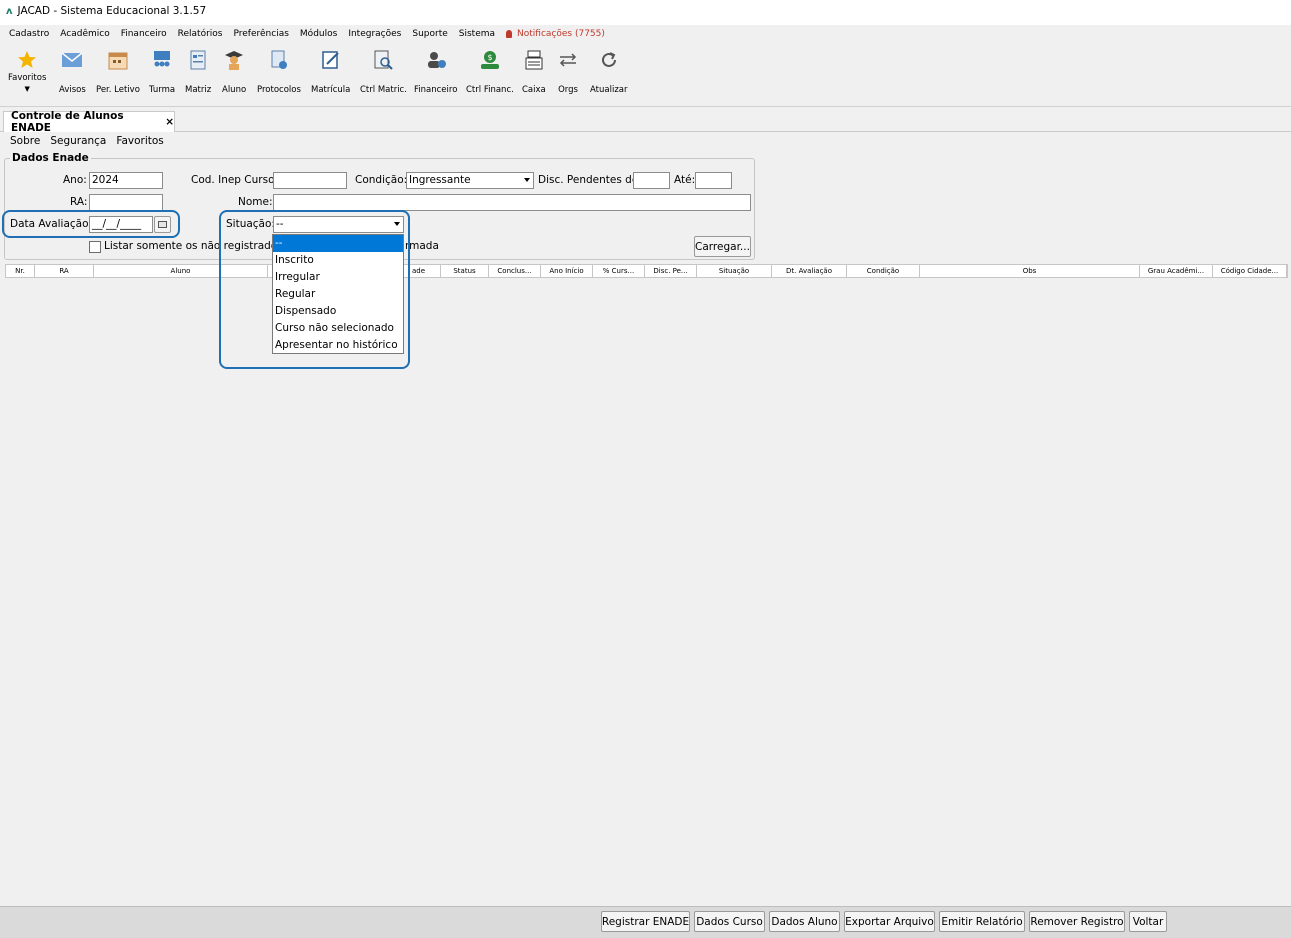 Image resolution: width=1291 pixels, height=938 pixels. Describe the element at coordinates (72, 90) in the screenshot. I see `toolbar-avisos-label: Avisos` at that location.